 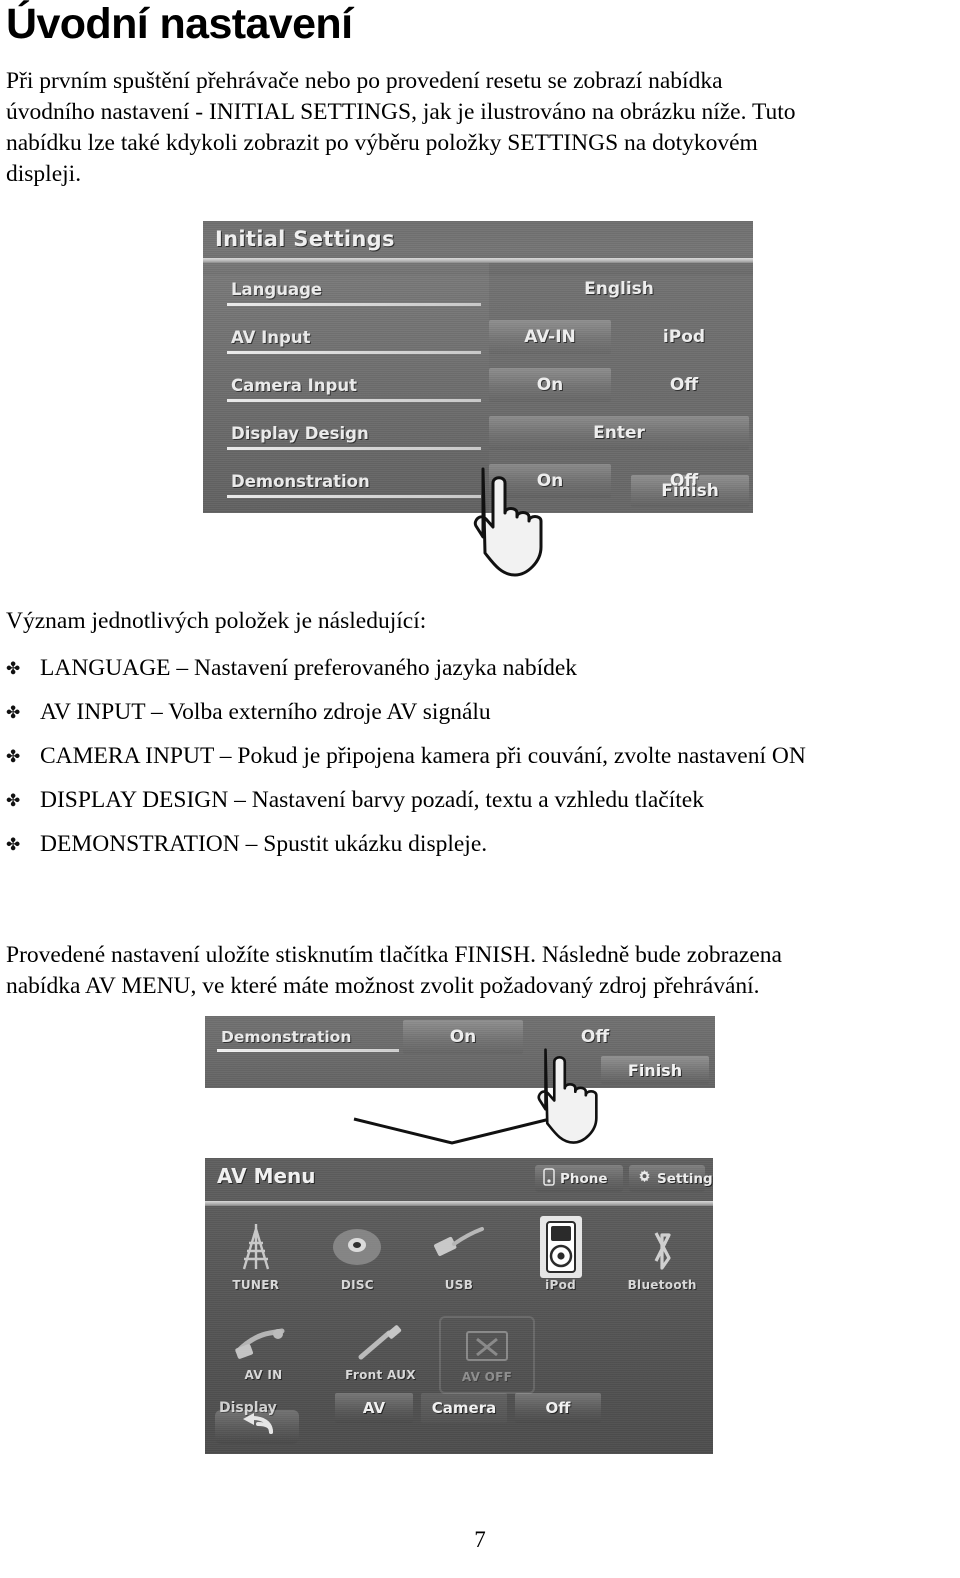 What do you see at coordinates (105, 668) in the screenshot?
I see `list-item-term: LANGUAGE` at bounding box center [105, 668].